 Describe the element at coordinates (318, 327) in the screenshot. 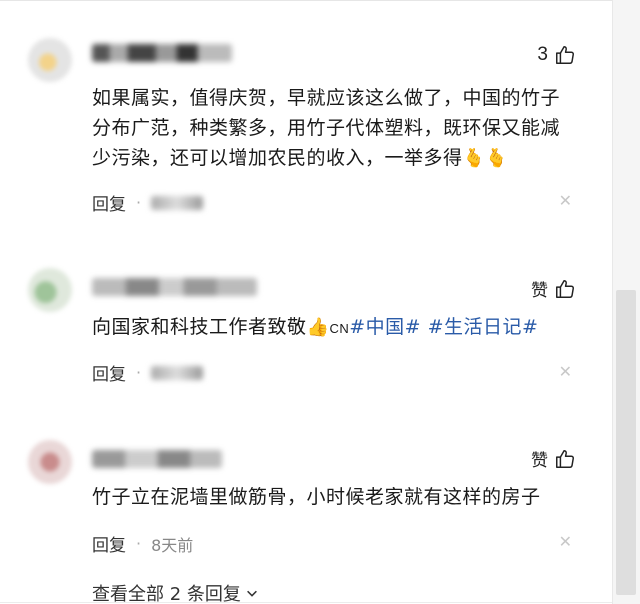

I see `thumbs-up-emoji: 👍` at that location.